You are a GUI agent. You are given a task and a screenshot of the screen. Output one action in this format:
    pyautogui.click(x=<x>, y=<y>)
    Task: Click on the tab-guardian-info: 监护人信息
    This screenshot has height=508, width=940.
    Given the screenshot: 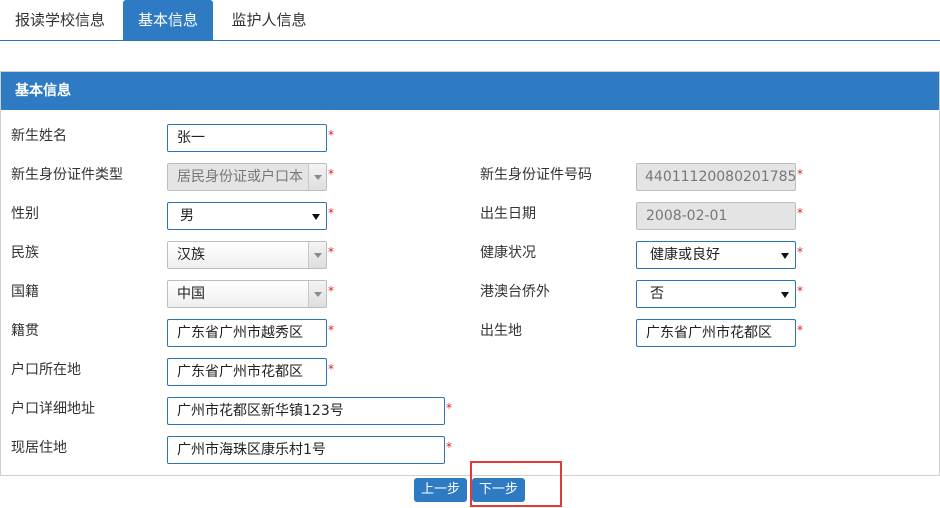 What is the action you would take?
    pyautogui.click(x=269, y=20)
    